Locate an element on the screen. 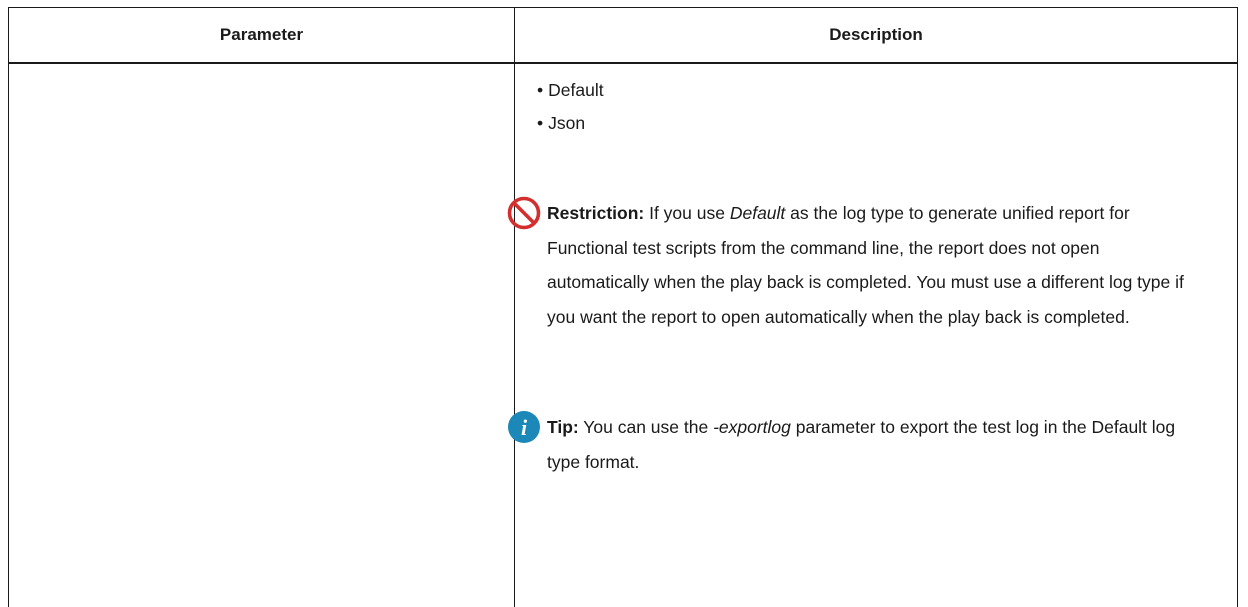  tip-emphasis: -exportlog is located at coordinates (752, 427).